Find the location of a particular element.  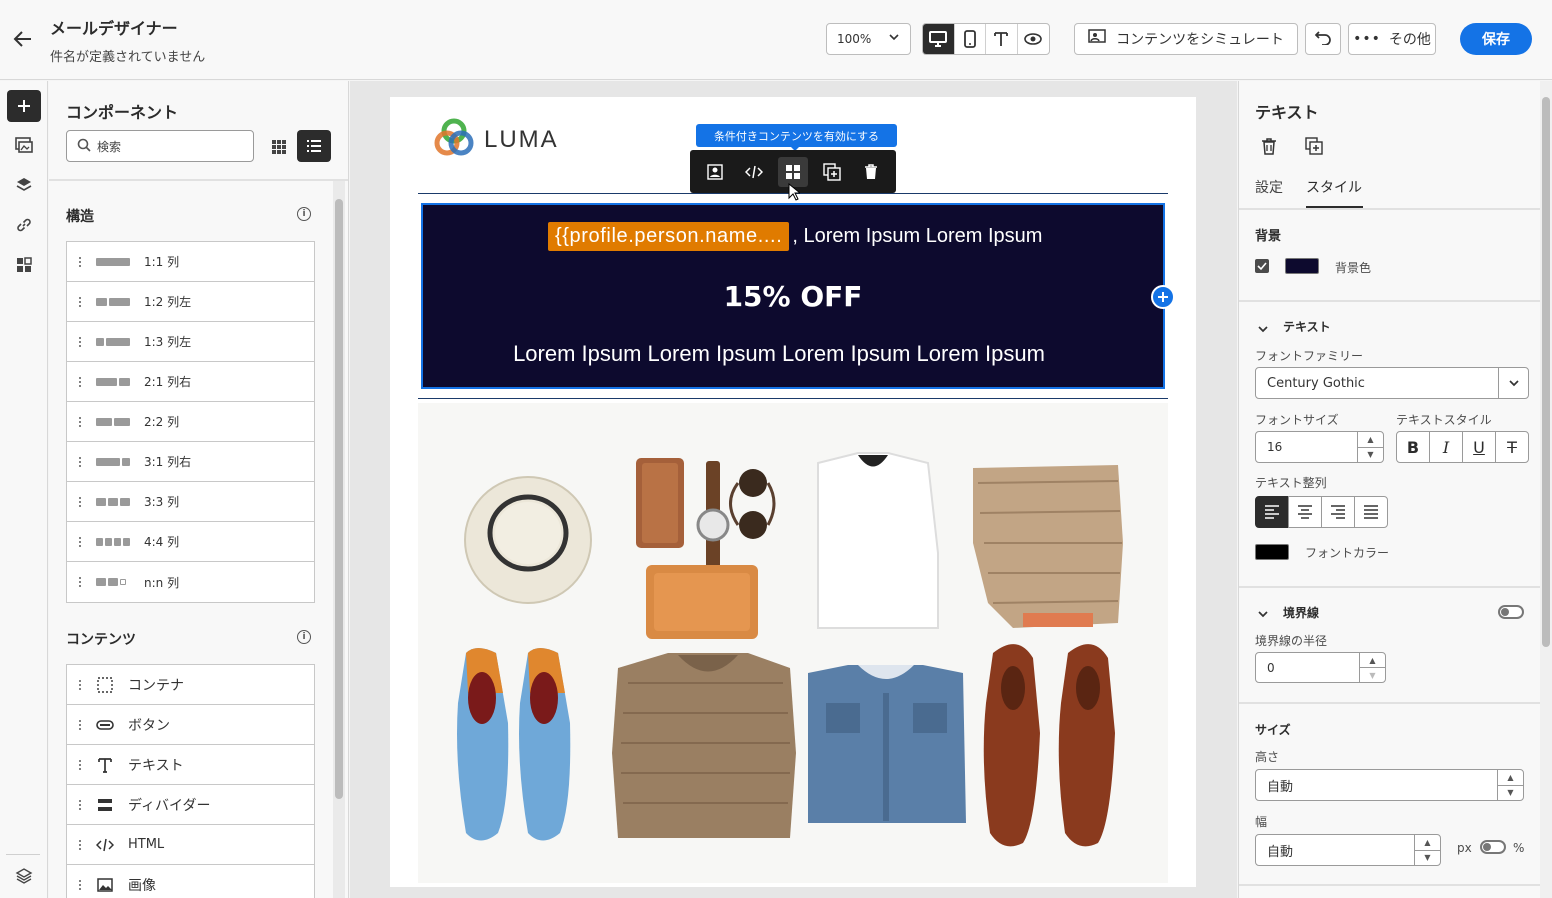

assets-icon is located at coordinates (24, 145).